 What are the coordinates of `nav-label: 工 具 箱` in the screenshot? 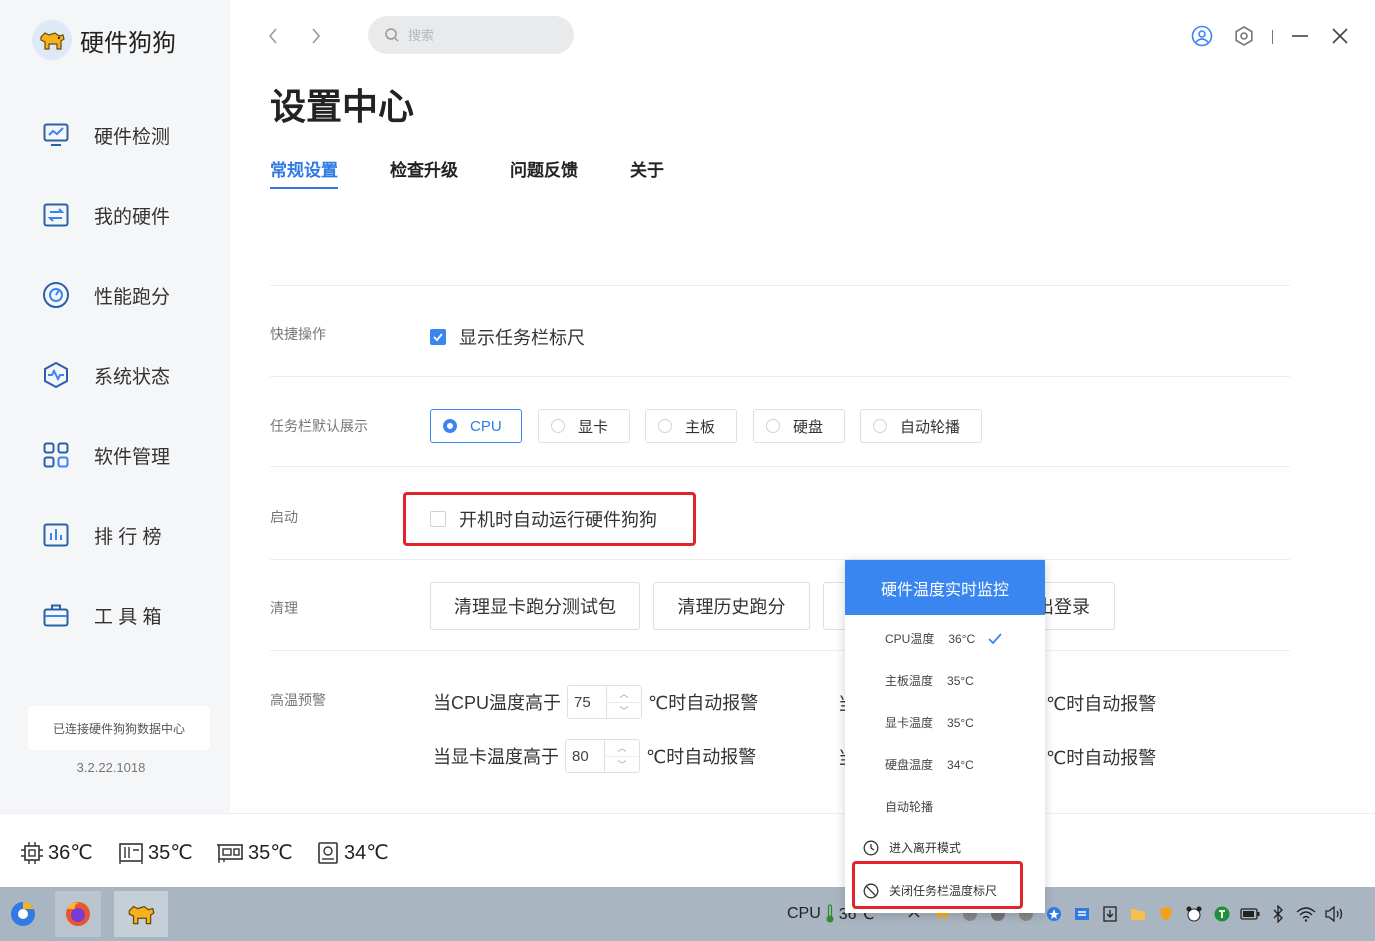 It's located at (128, 617).